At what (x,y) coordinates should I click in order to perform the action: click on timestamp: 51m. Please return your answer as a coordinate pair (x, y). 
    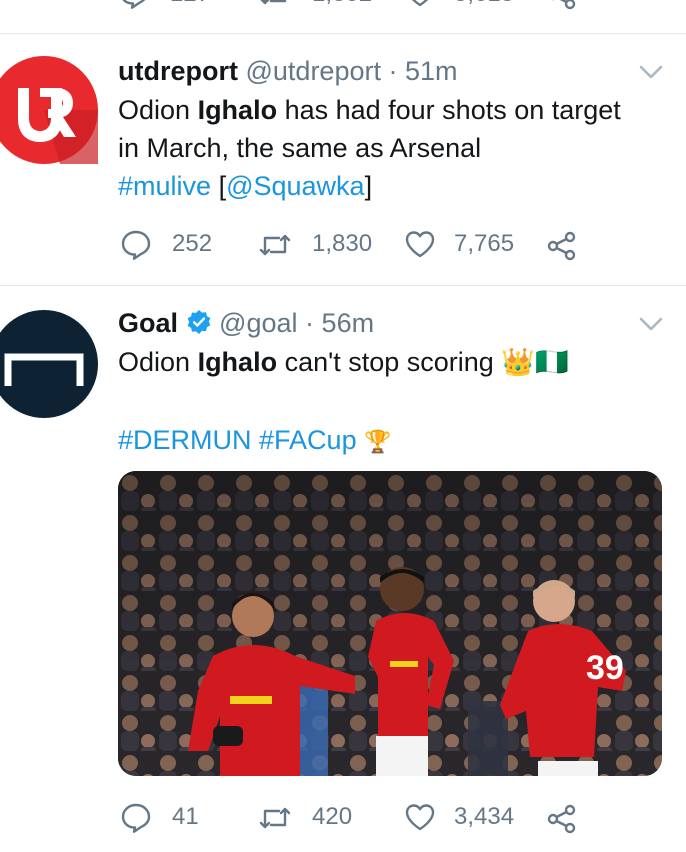
    Looking at the image, I should click on (431, 71).